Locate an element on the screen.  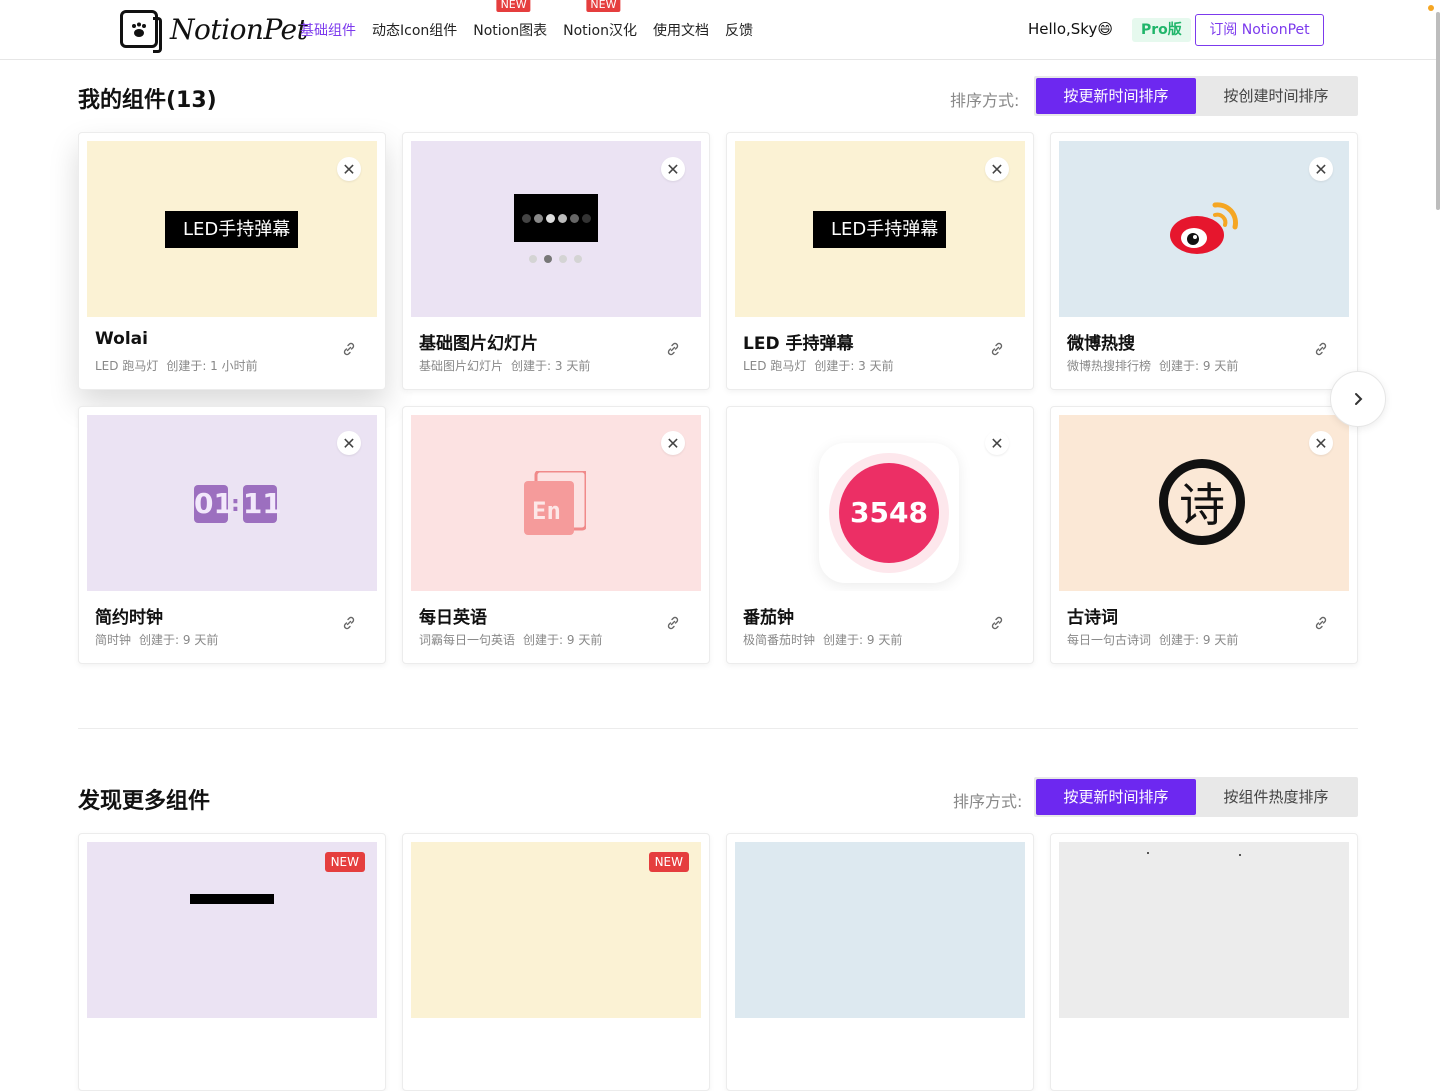
widget-title: LED 手持弹幕 is located at coordinates (798, 344).